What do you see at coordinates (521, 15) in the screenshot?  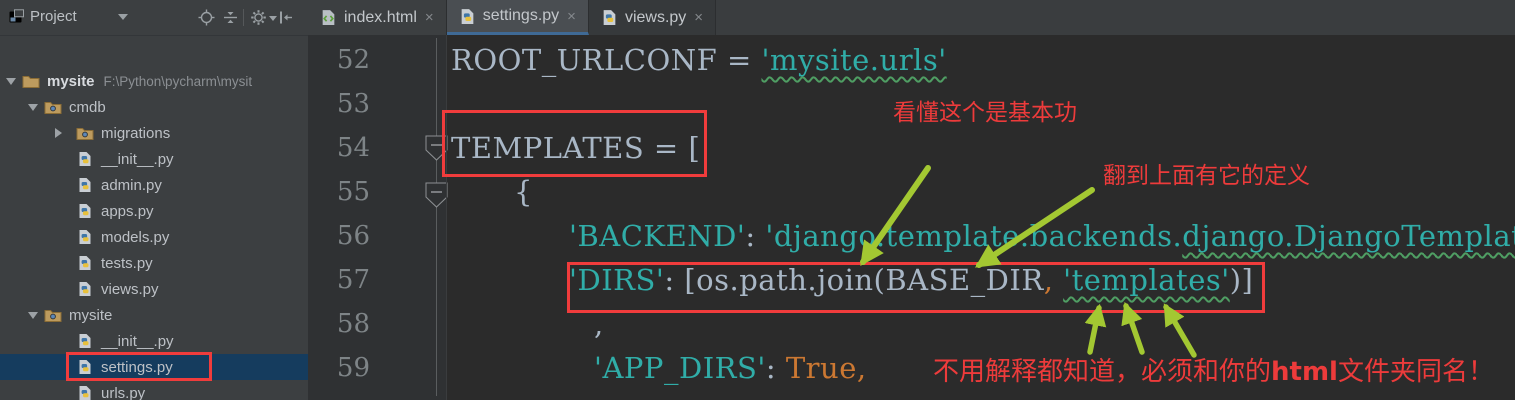 I see `tab-label: settings.py` at bounding box center [521, 15].